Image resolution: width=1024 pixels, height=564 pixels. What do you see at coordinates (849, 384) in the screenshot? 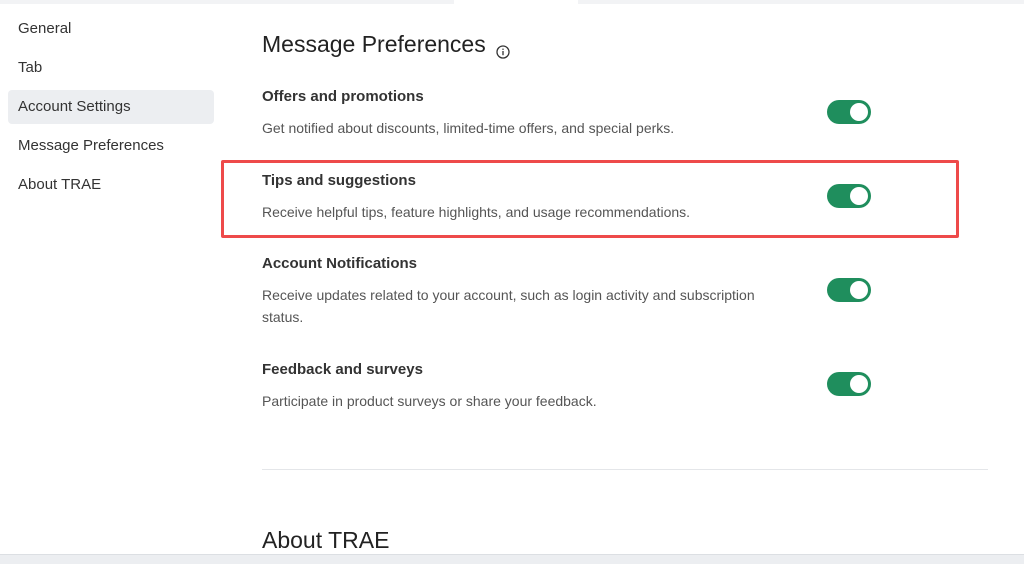
I see `toggle-feedback-surveys` at bounding box center [849, 384].